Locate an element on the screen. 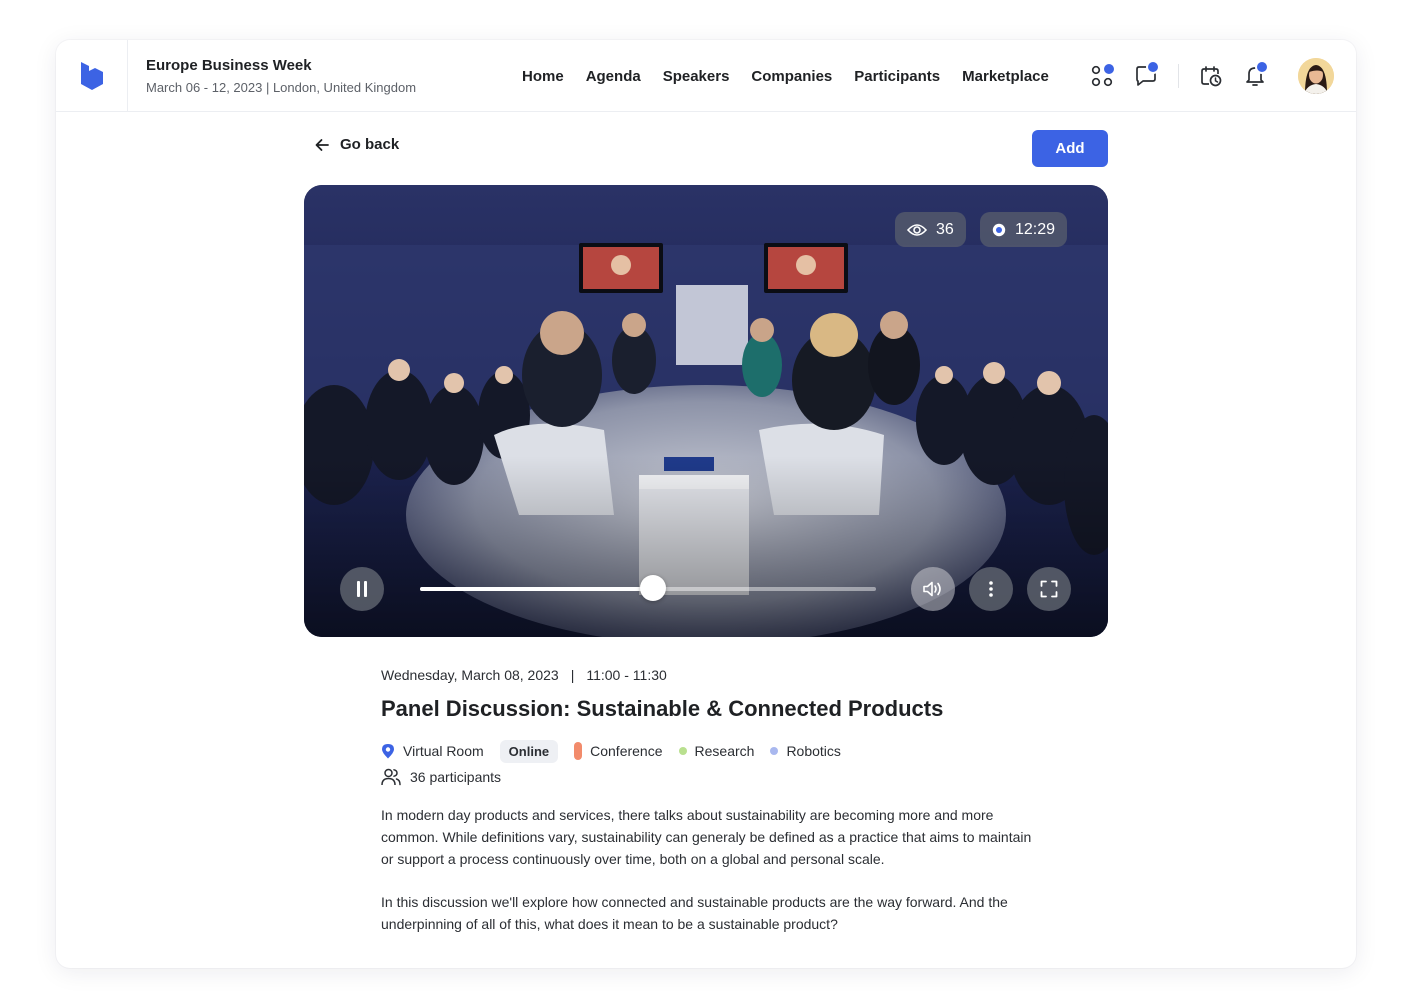 This screenshot has width=1412, height=1008. apps-badge is located at coordinates (1109, 69).